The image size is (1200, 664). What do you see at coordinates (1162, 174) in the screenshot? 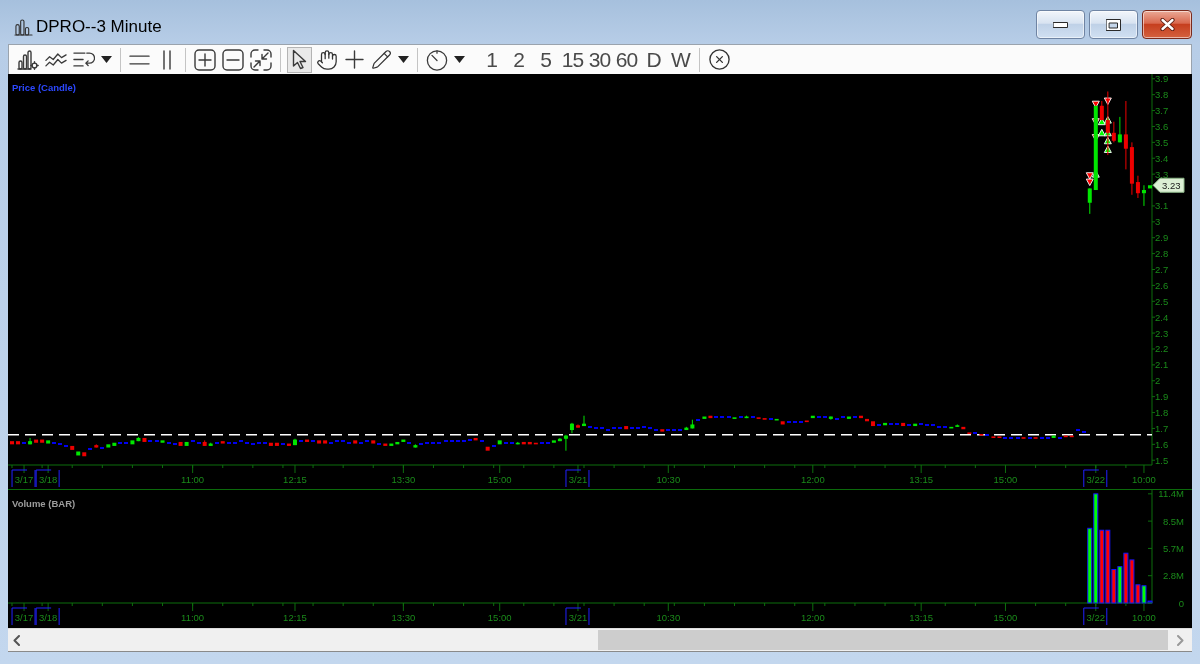
I see `axis-label: 3.3` at bounding box center [1162, 174].